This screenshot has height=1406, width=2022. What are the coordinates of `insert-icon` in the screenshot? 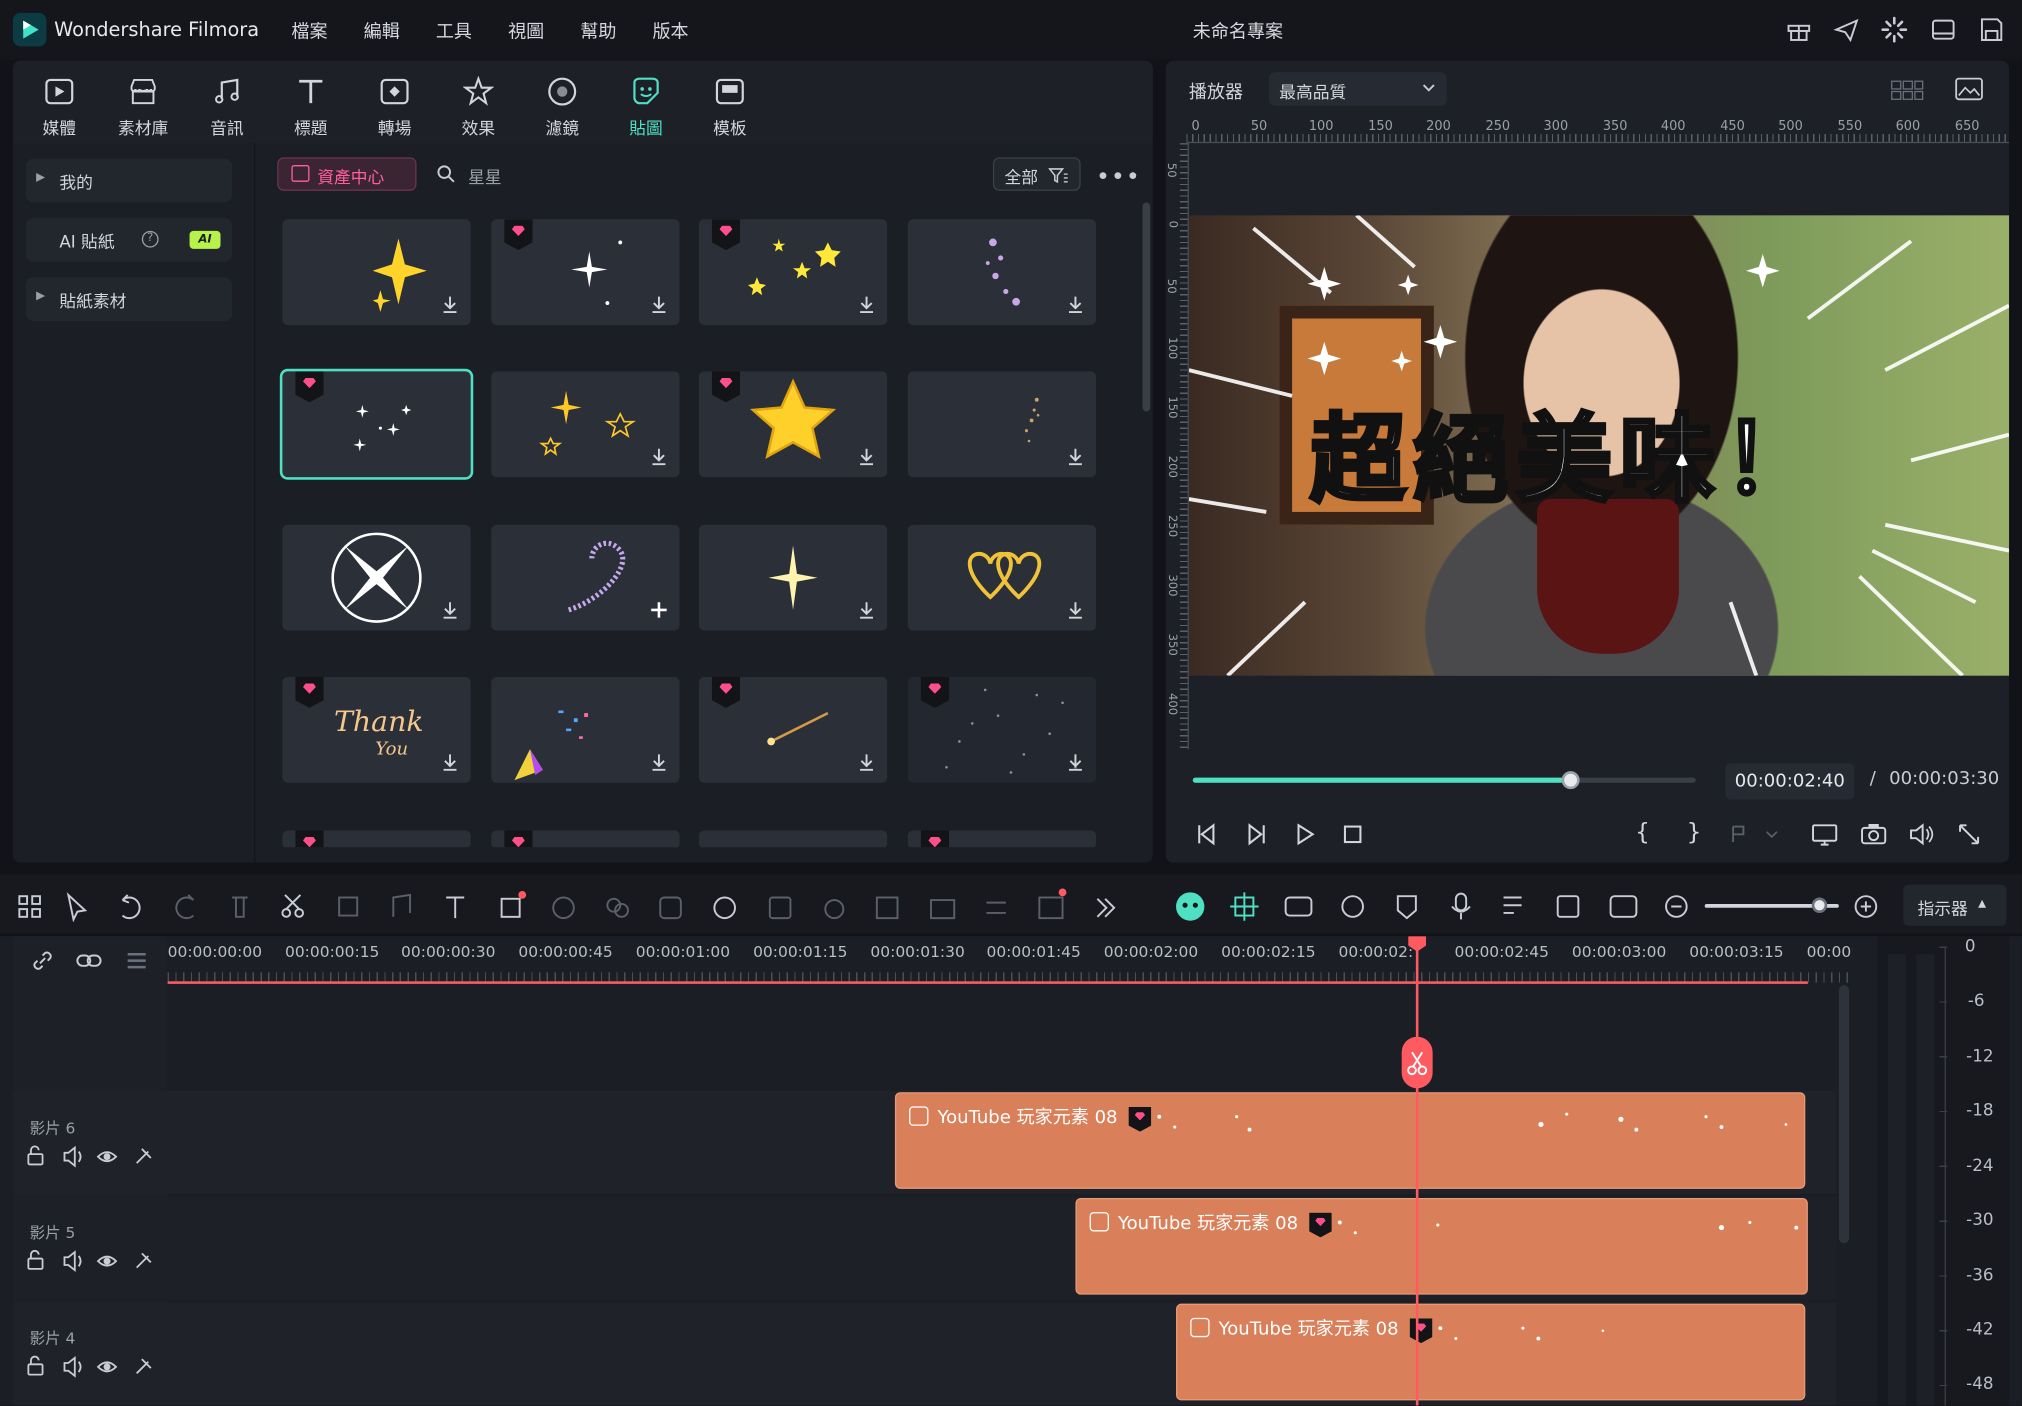 It's located at (1754, 834).